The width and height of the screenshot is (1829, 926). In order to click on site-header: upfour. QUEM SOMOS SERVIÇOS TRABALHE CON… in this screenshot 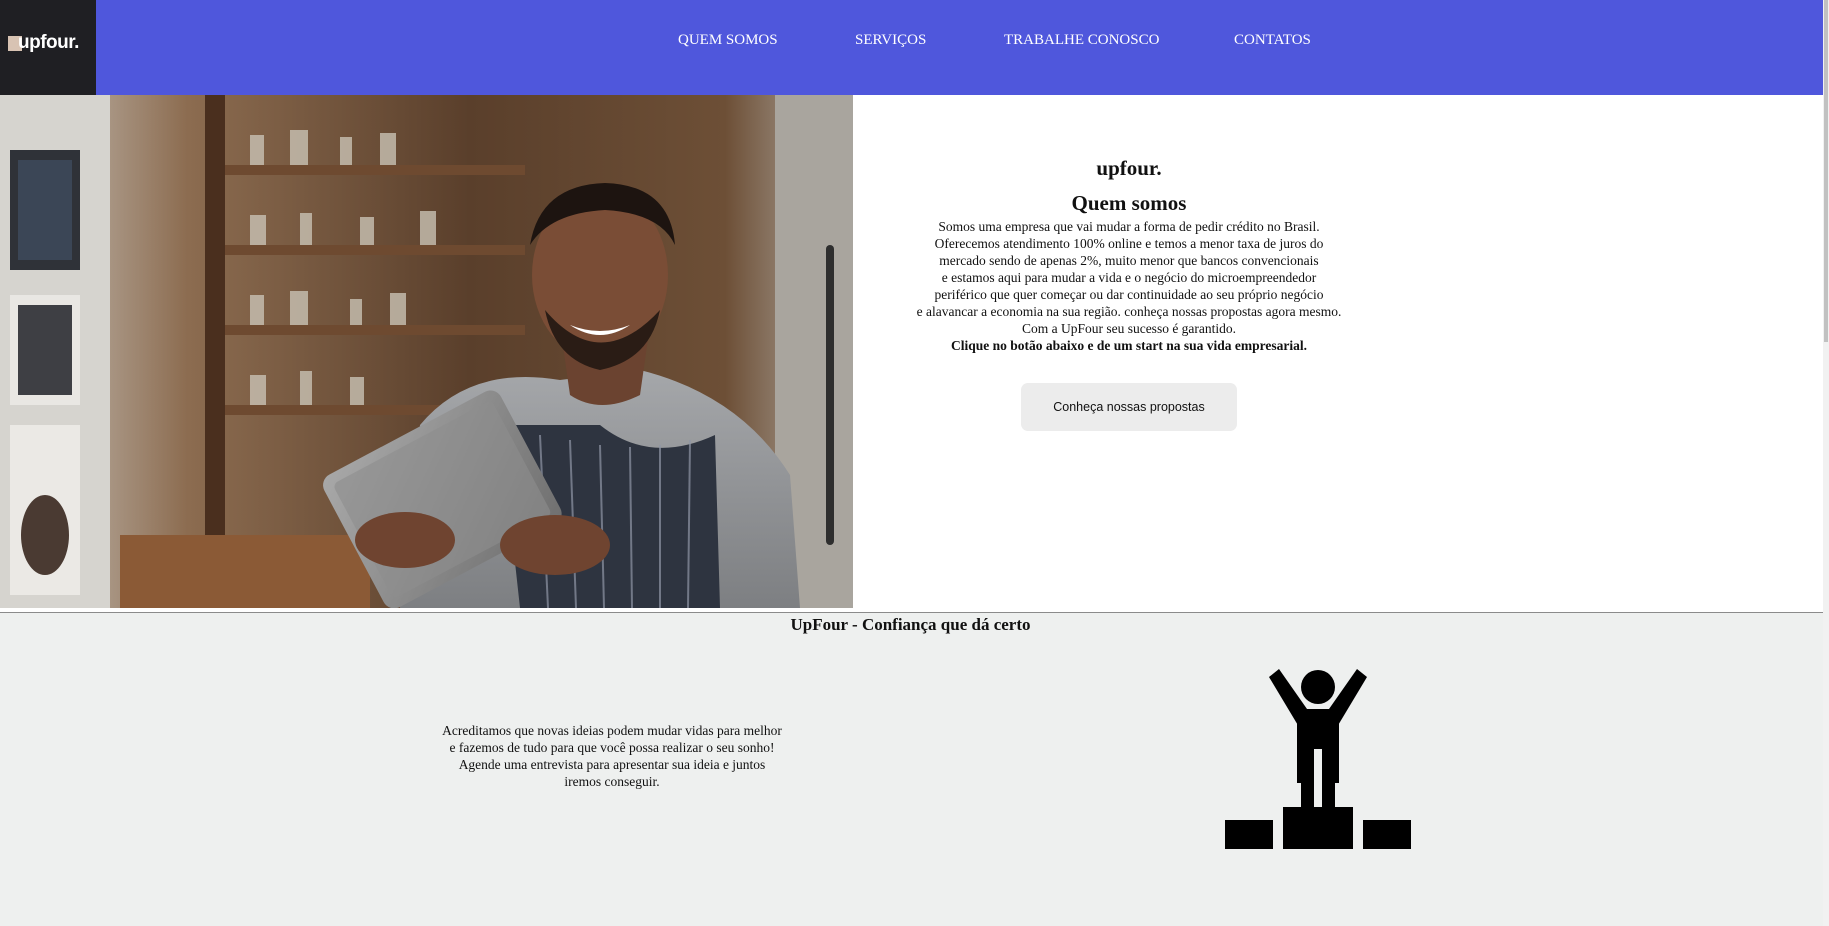, I will do `click(911, 47)`.